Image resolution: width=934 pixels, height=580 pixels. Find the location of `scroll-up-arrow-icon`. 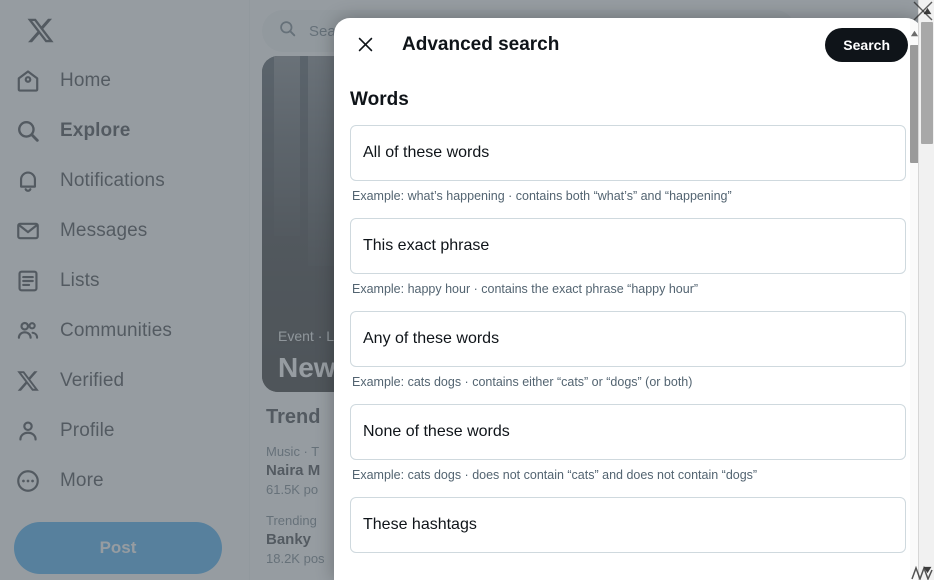

scroll-up-arrow-icon is located at coordinates (926, 10).